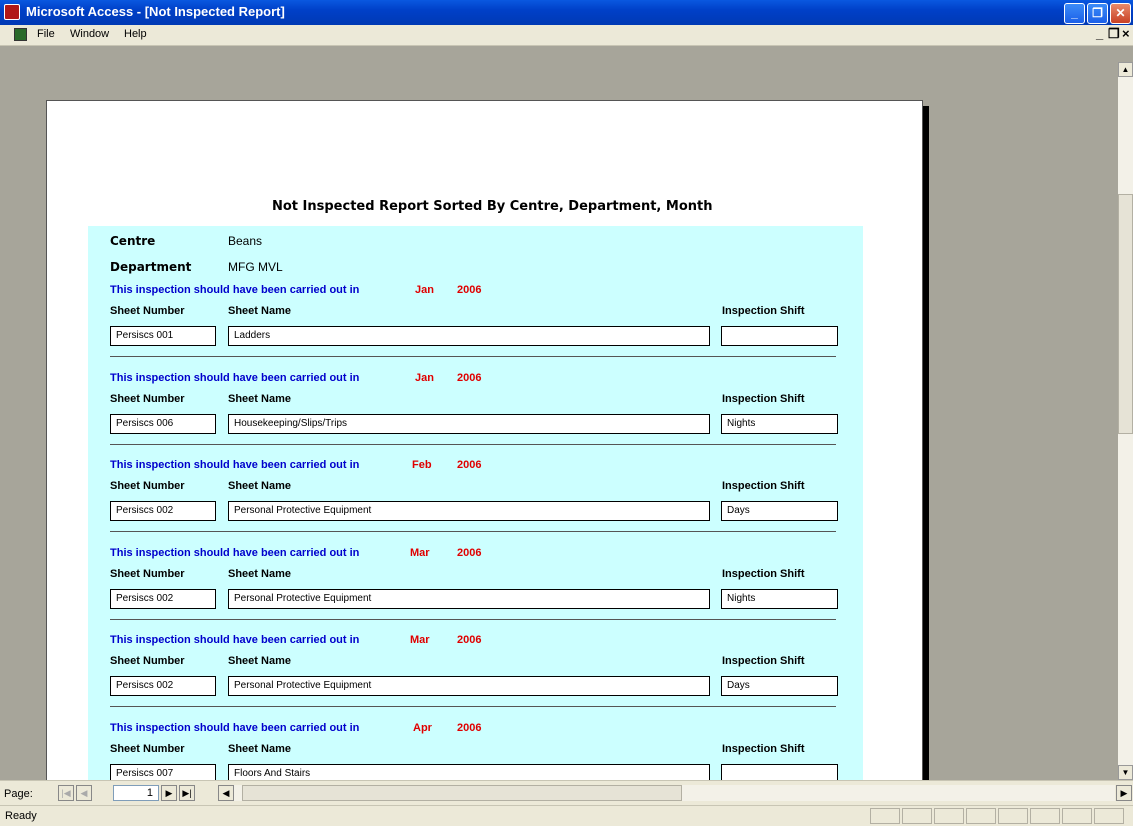 This screenshot has height=826, width=1133. What do you see at coordinates (1126, 33) in the screenshot?
I see `mdi-close-button: ×` at bounding box center [1126, 33].